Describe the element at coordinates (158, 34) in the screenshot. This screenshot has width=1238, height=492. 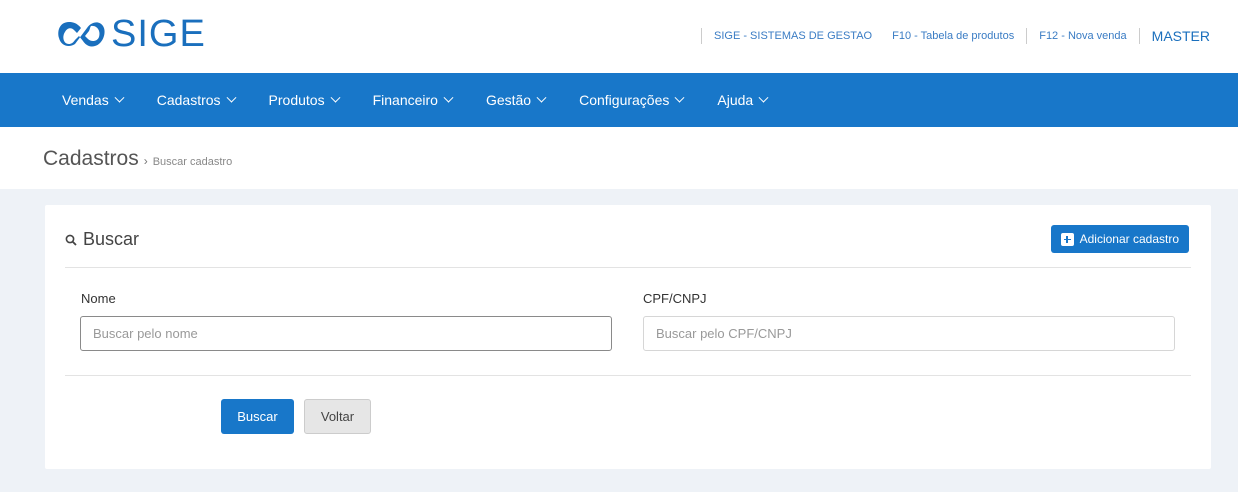
I see `logo-text: SIGE` at that location.